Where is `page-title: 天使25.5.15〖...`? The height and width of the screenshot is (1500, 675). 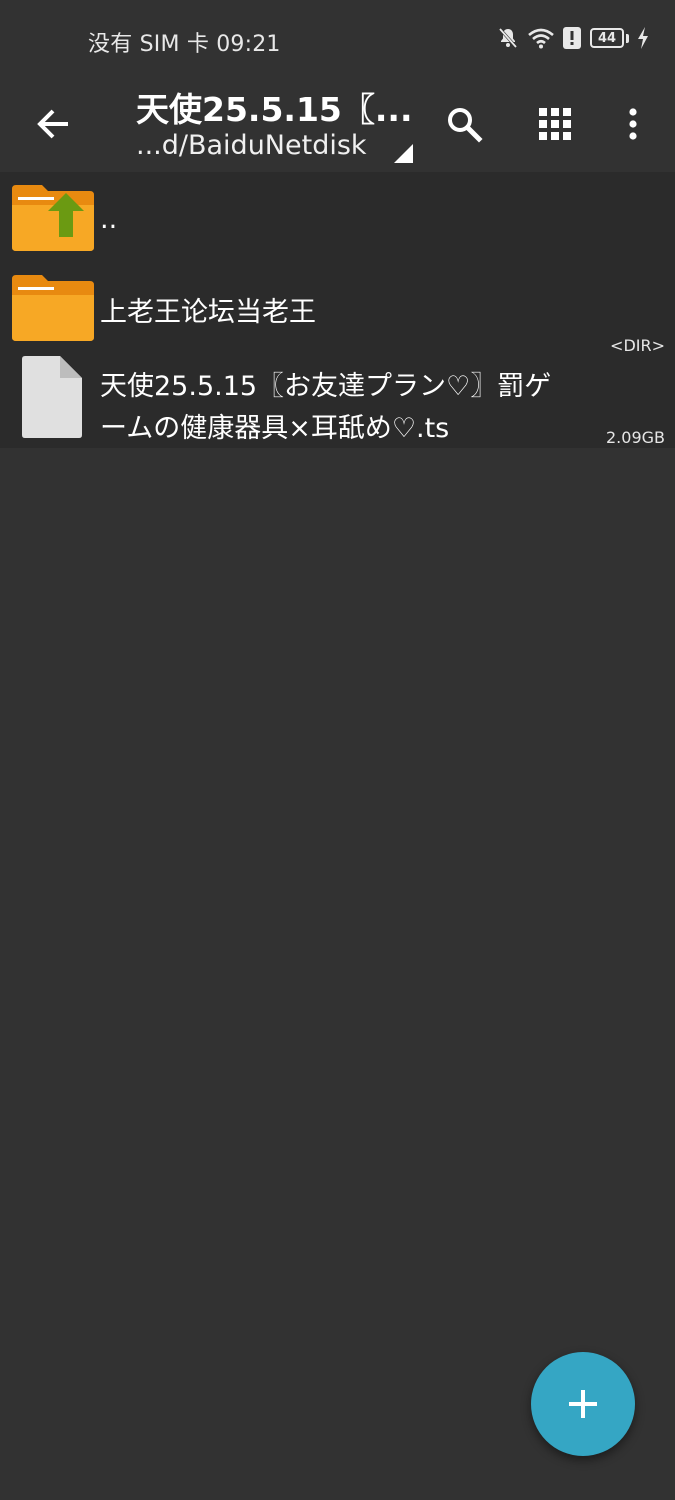 page-title: 天使25.5.15〖... is located at coordinates (274, 109).